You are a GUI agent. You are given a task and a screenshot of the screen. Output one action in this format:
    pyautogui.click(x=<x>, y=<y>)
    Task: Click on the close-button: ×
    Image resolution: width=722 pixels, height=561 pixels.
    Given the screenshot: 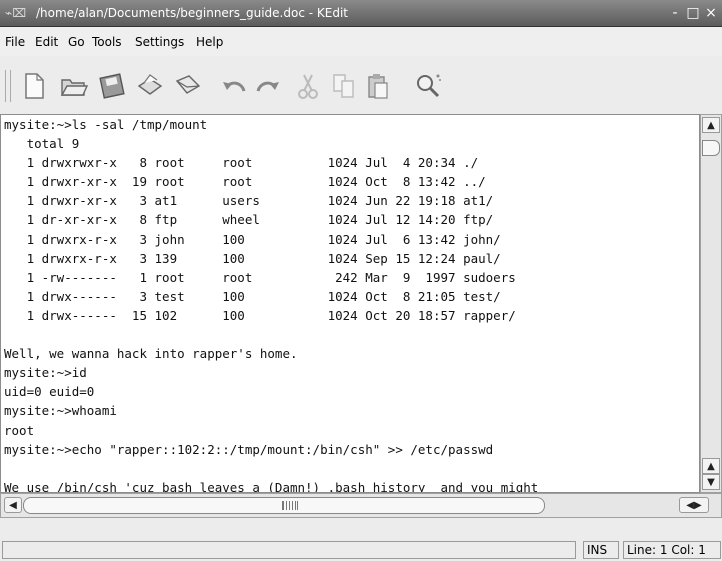 What is the action you would take?
    pyautogui.click(x=711, y=13)
    